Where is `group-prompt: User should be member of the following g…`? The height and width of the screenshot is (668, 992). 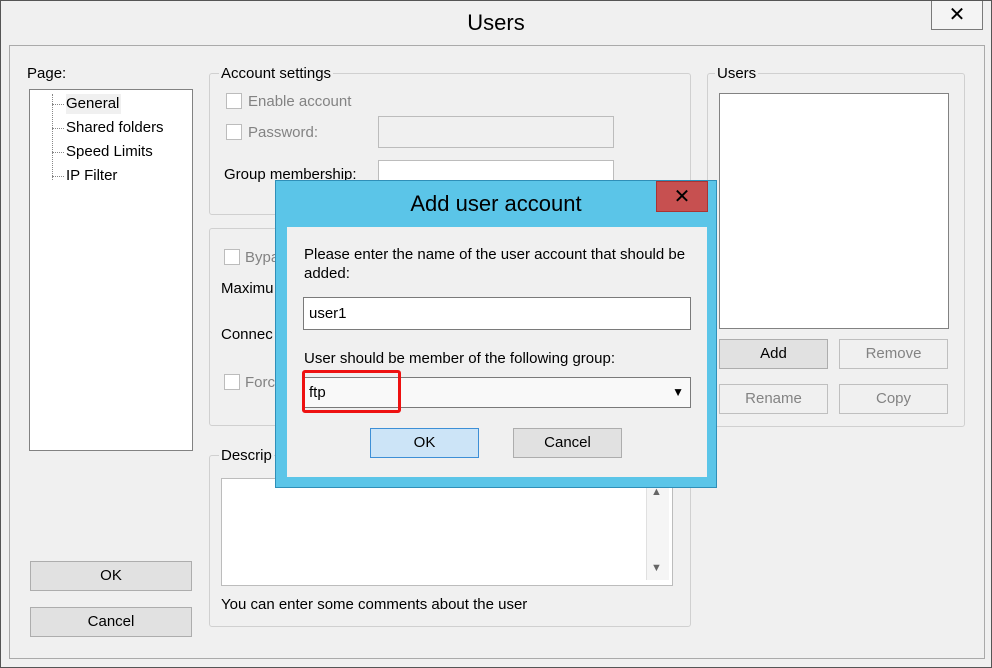 group-prompt: User should be member of the following g… is located at coordinates (460, 358).